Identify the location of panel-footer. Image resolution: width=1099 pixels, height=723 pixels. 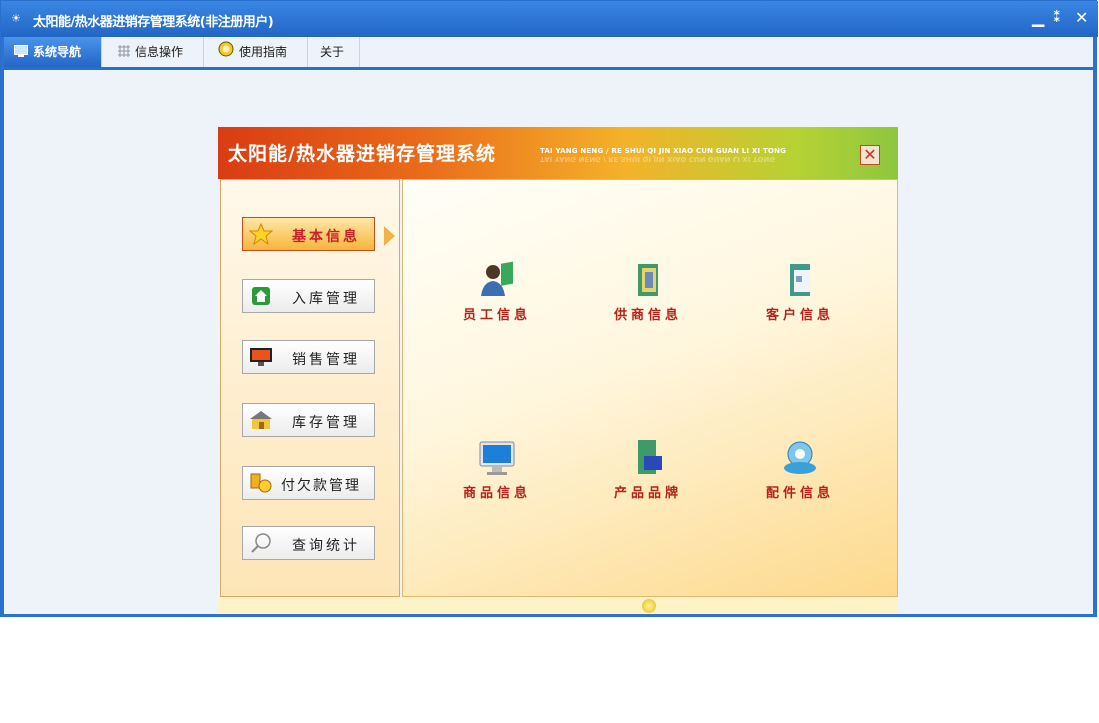
(558, 605).